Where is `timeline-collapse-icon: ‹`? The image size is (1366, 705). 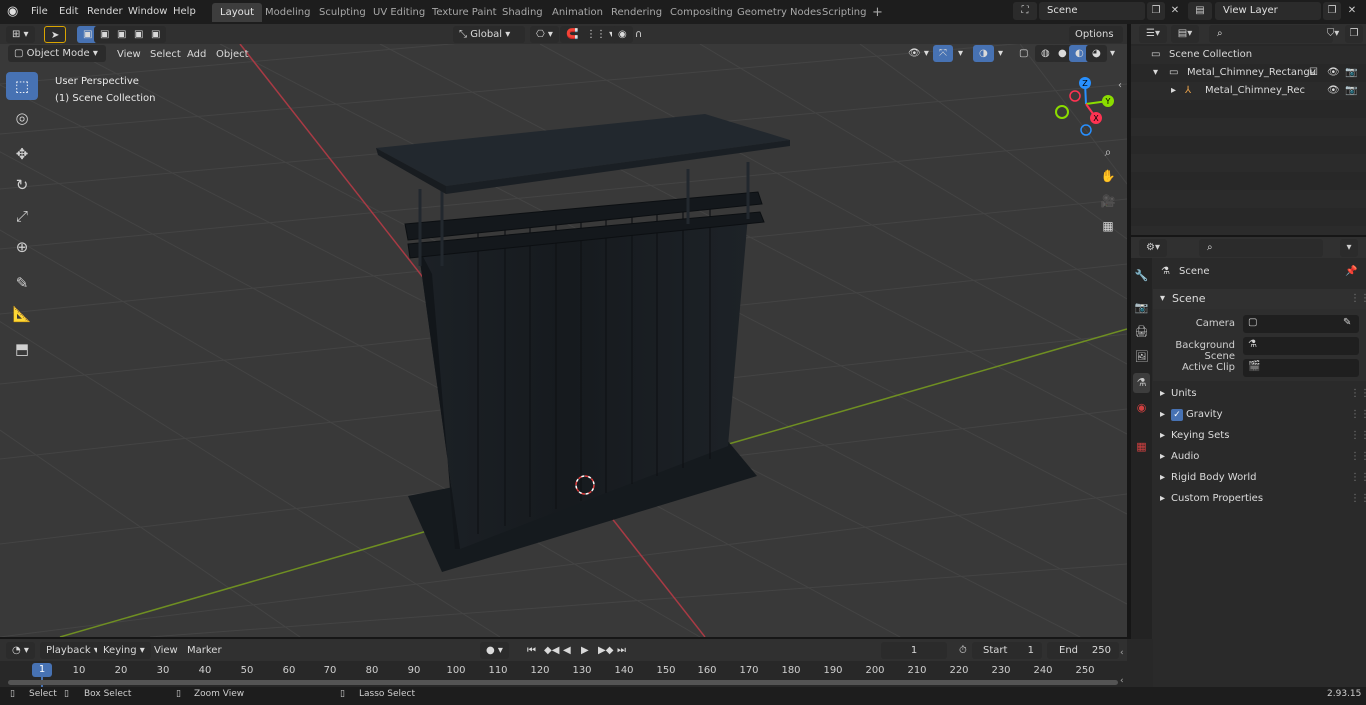 timeline-collapse-icon: ‹ is located at coordinates (1122, 653).